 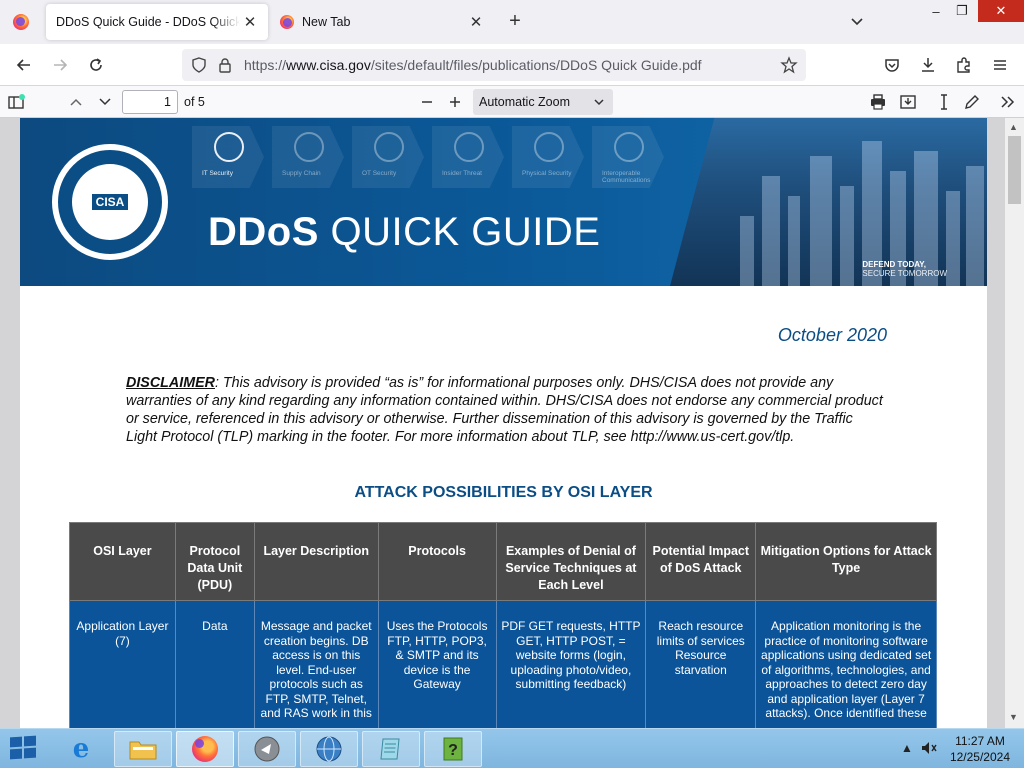 I want to click on cisa-seal-logo: CISA, so click(x=110, y=202).